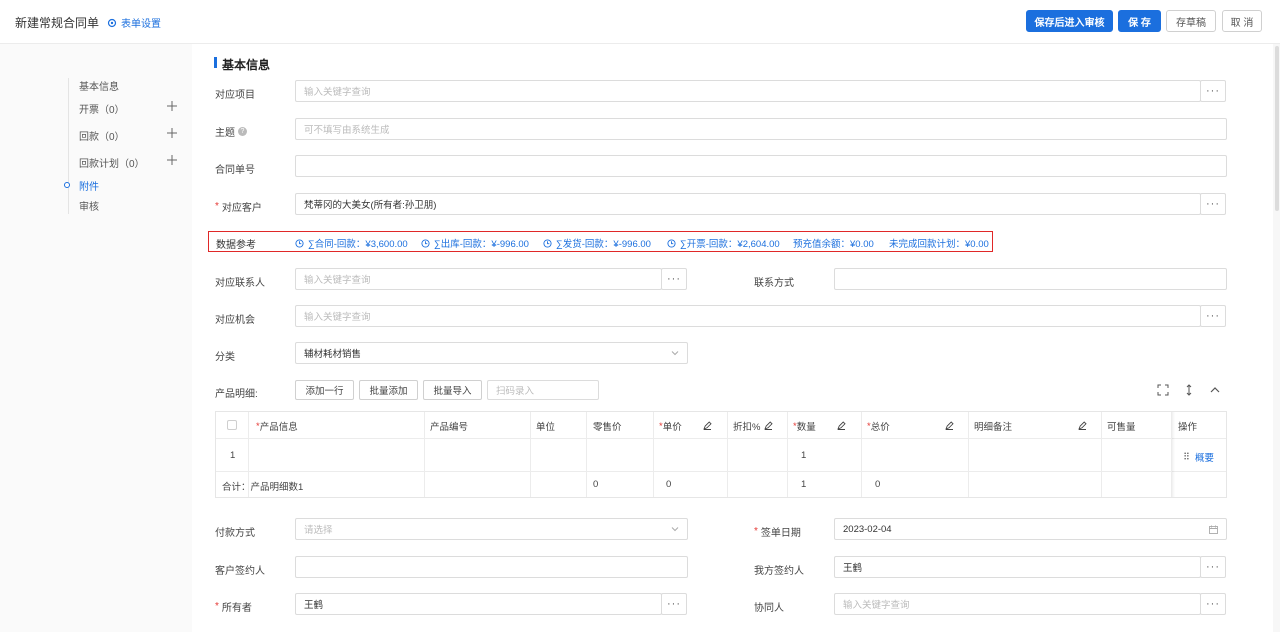 Image resolution: width=1280 pixels, height=632 pixels. I want to click on opportunity-label: 对应机会, so click(235, 320).